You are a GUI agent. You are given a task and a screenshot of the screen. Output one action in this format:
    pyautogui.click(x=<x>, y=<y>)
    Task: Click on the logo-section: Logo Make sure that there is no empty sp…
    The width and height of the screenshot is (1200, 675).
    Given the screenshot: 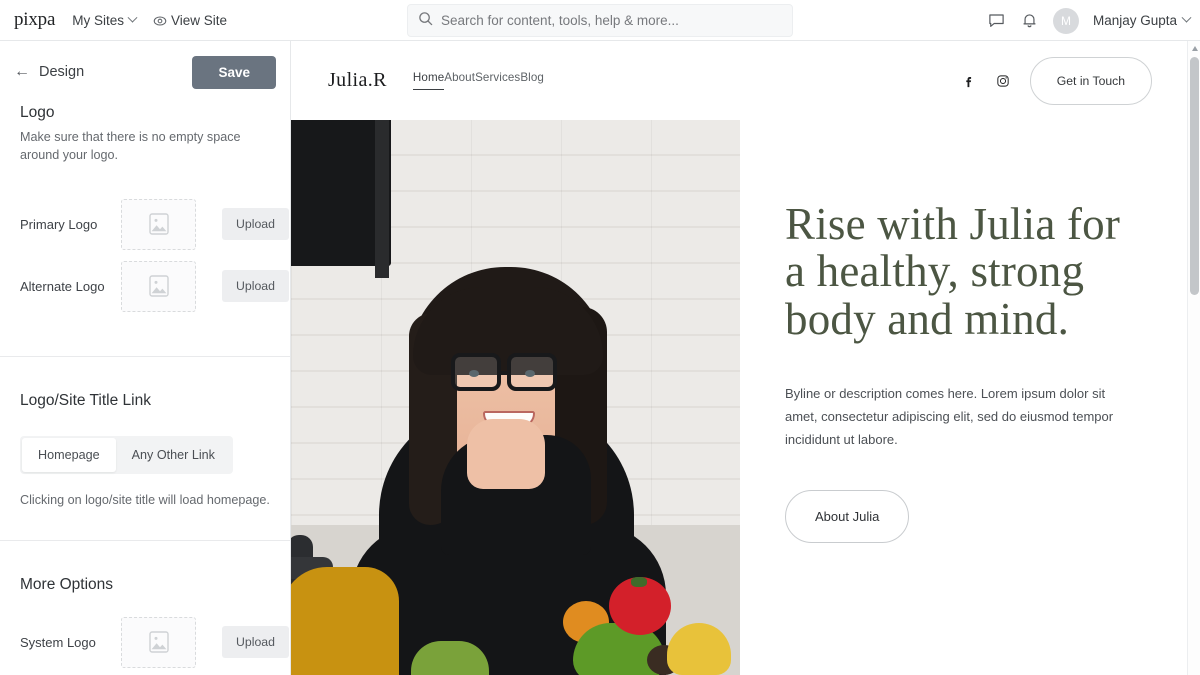 What is the action you would take?
    pyautogui.click(x=145, y=134)
    